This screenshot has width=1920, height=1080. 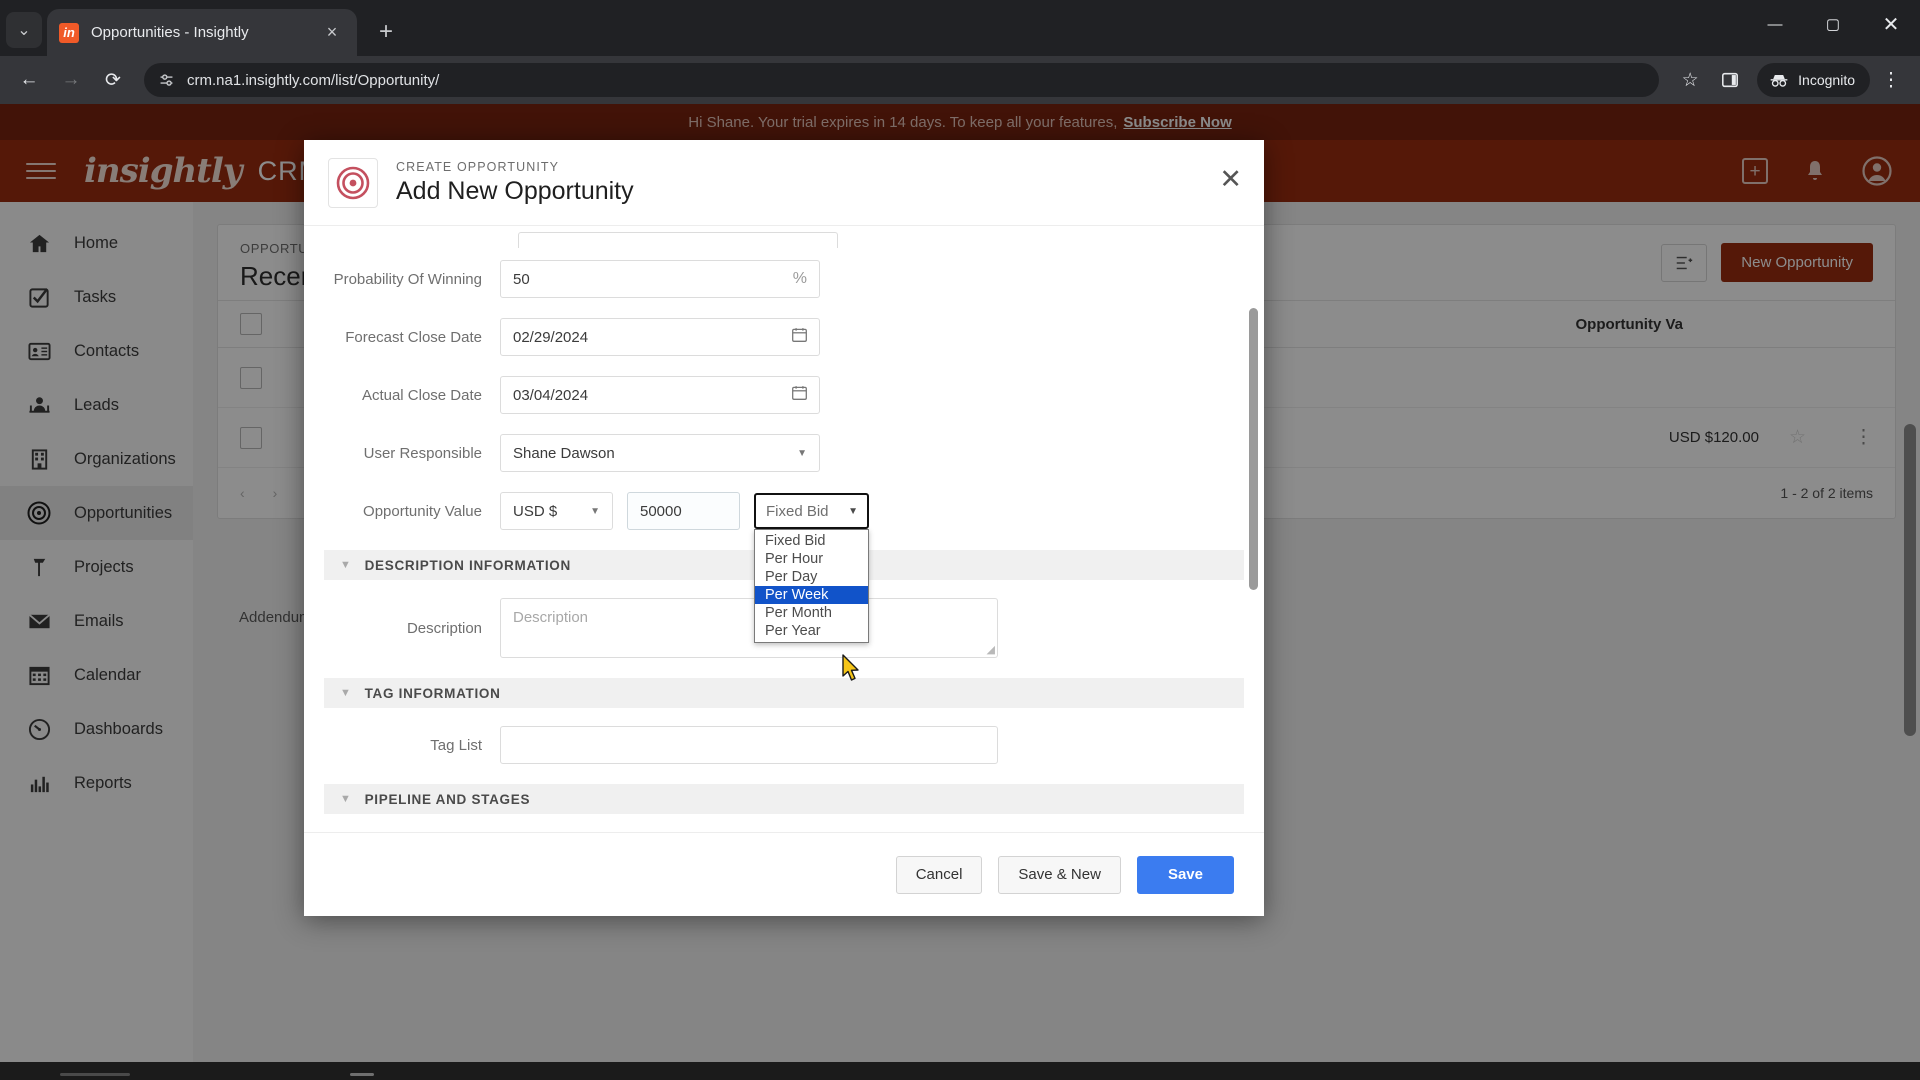 What do you see at coordinates (1730, 80) in the screenshot?
I see `side-panel-icon` at bounding box center [1730, 80].